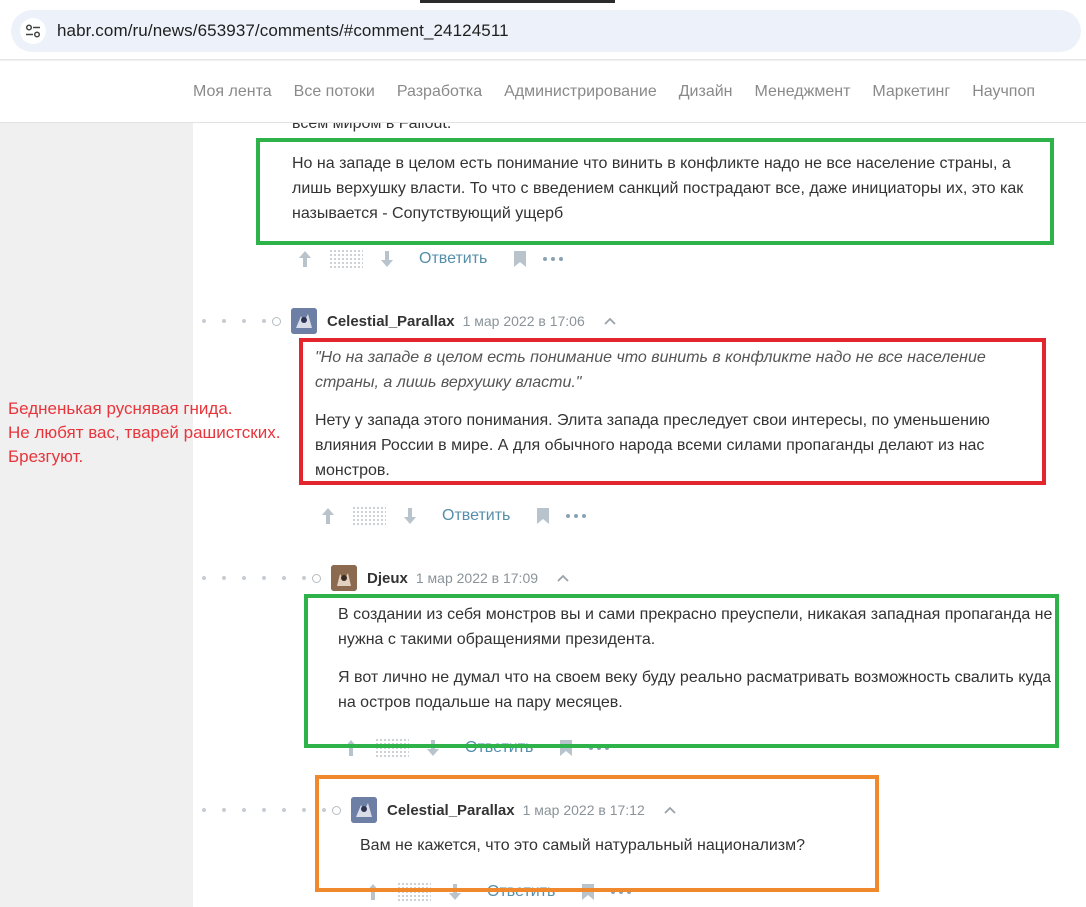  Describe the element at coordinates (580, 92) in the screenshot. I see `nav-item-administration: Администрирование` at that location.